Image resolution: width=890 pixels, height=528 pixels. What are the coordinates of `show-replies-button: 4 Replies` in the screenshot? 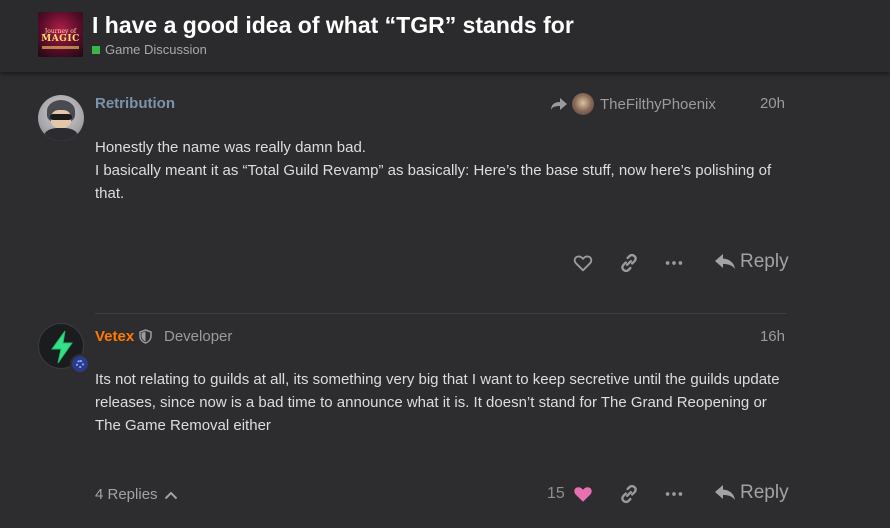 It's located at (136, 494).